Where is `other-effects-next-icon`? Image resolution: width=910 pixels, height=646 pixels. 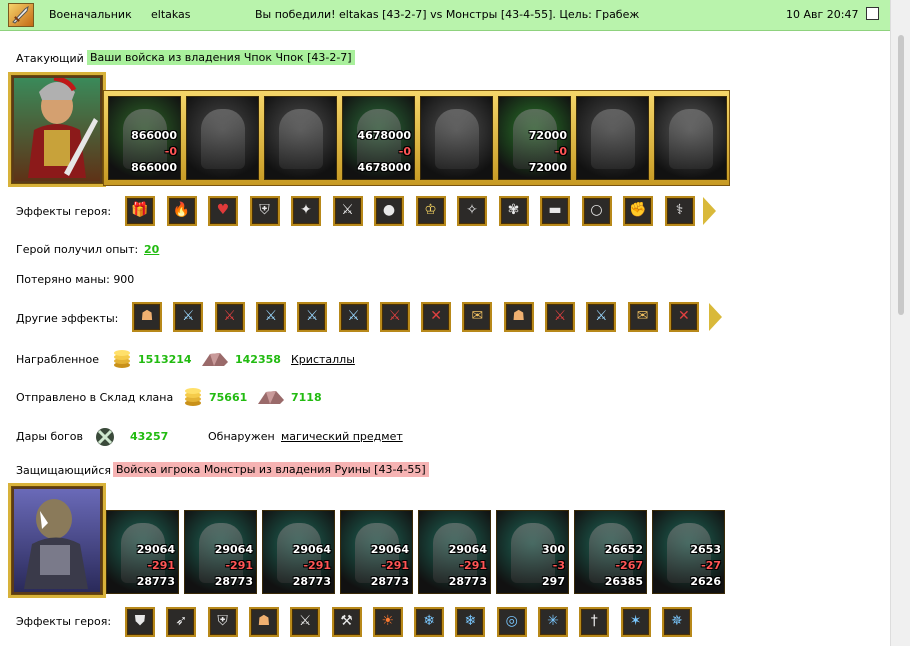
other-effects-next-icon is located at coordinates (715, 317).